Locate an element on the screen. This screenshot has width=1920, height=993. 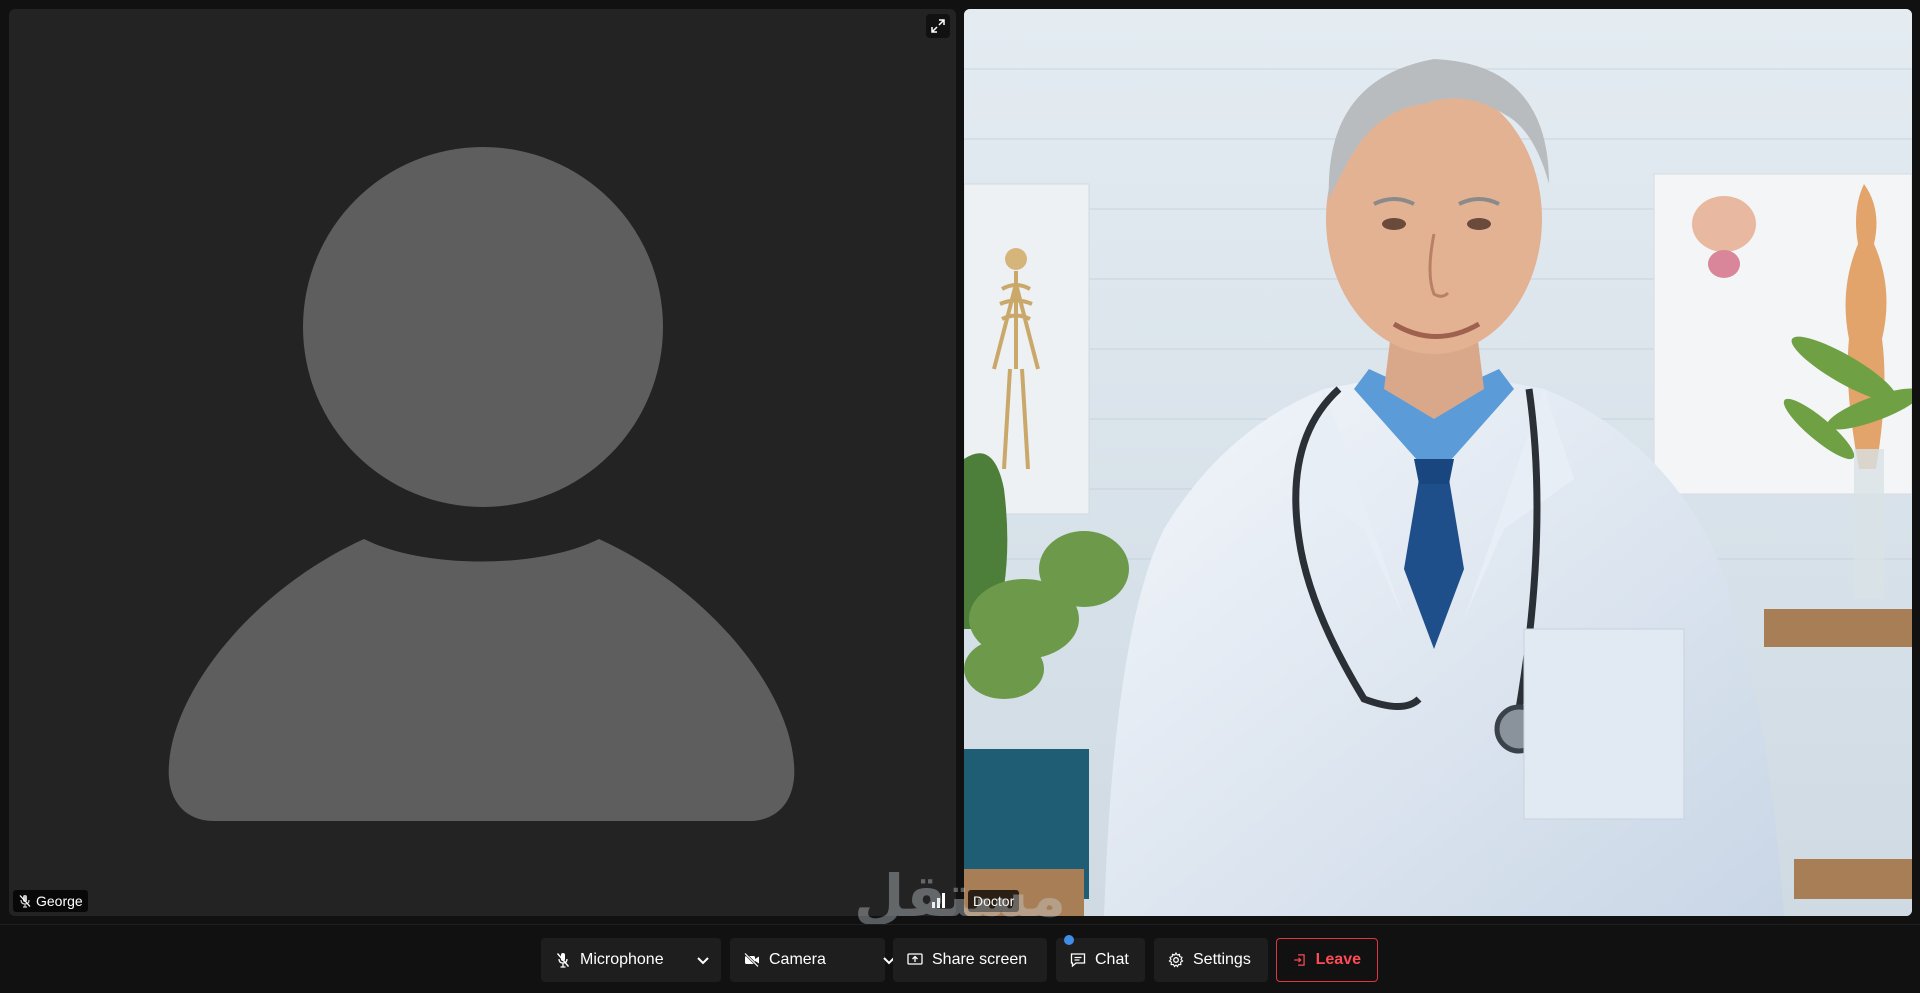
participant-name: George is located at coordinates (59, 901).